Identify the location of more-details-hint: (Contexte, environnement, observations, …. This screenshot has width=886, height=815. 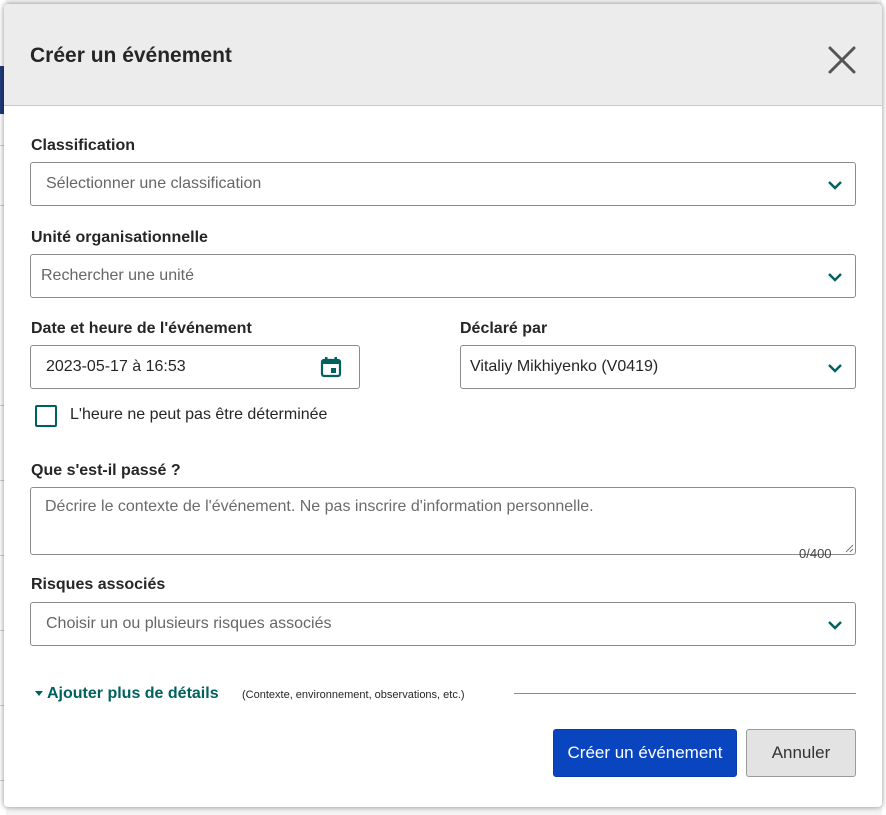
(353, 695).